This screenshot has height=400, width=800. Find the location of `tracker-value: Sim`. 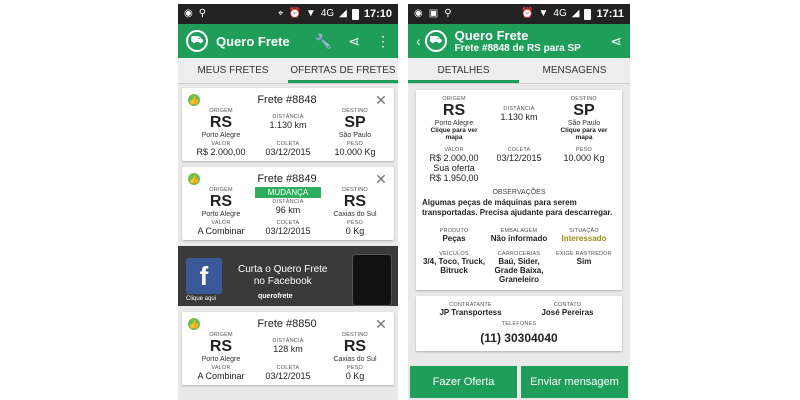

tracker-value: Sim is located at coordinates (584, 261).